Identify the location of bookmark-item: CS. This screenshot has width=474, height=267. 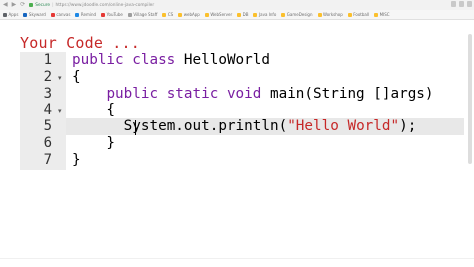
(167, 14).